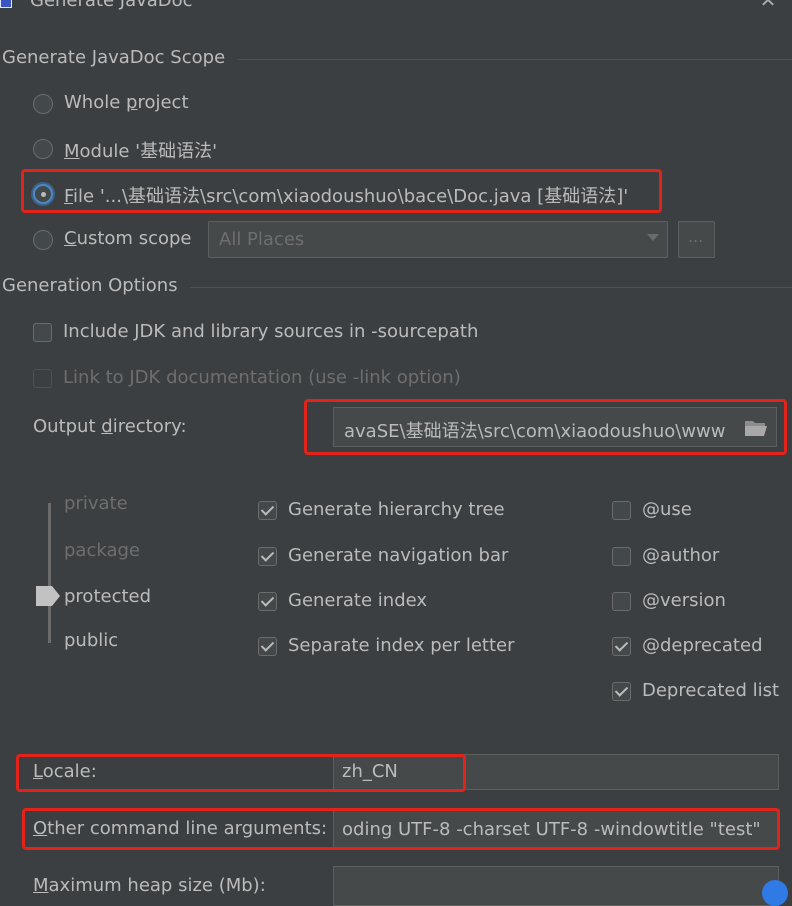  What do you see at coordinates (126, 102) in the screenshot?
I see `radio-whole-project-label: Whole project` at bounding box center [126, 102].